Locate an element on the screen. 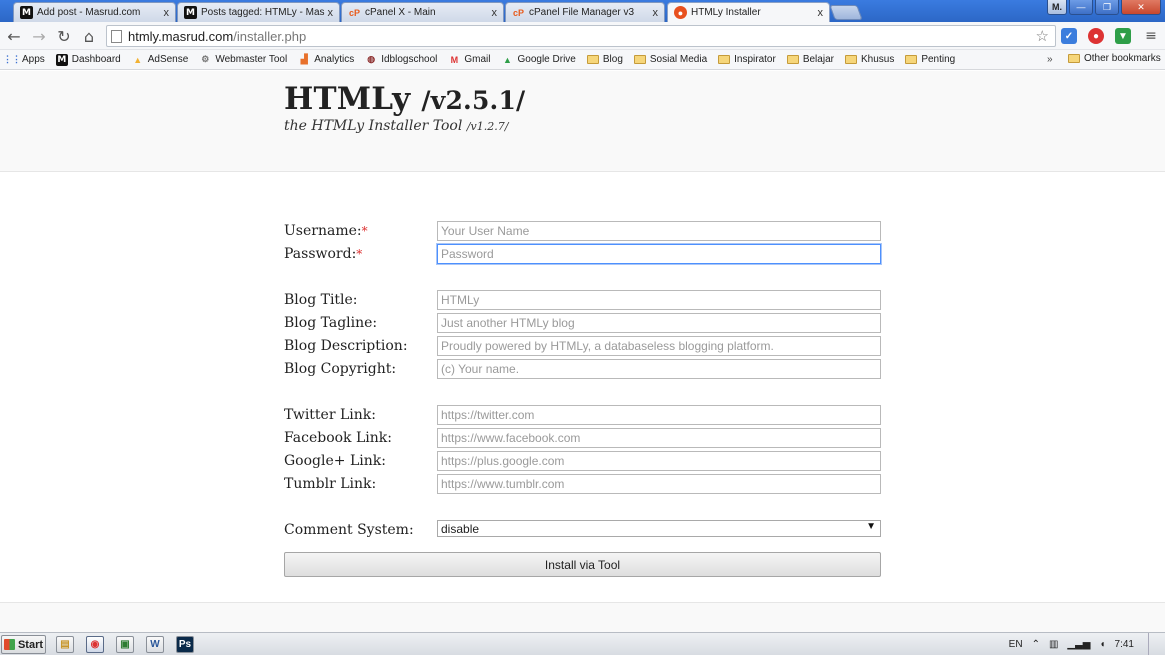 The width and height of the screenshot is (1165, 655). chrome-icon: ◉ is located at coordinates (95, 644).